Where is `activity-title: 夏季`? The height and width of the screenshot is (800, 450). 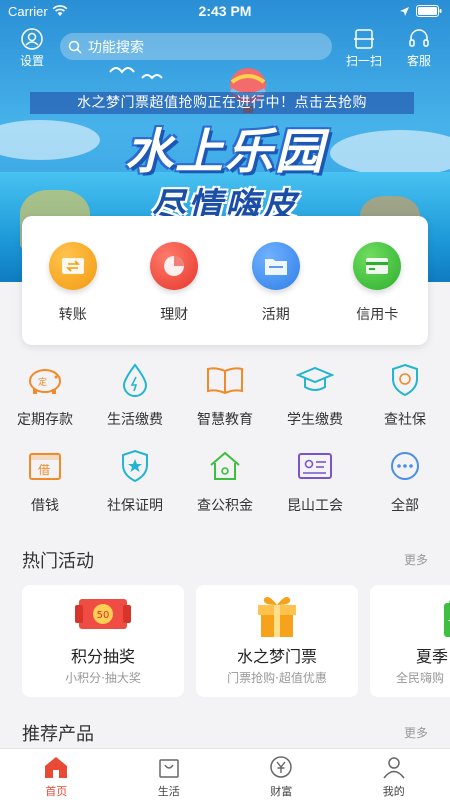
activity-title: 夏季 is located at coordinates (432, 656).